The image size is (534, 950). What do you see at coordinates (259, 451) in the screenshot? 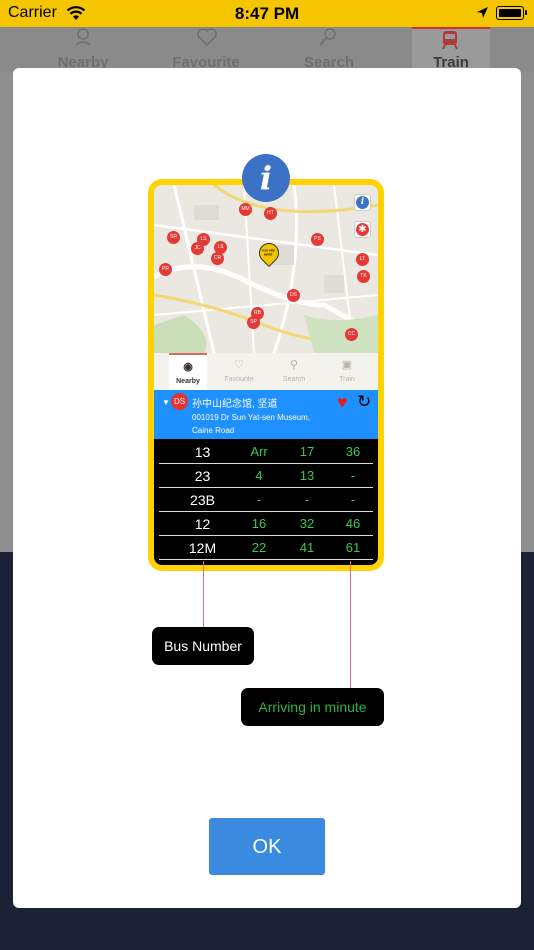
I see `eta-value: Arr` at bounding box center [259, 451].